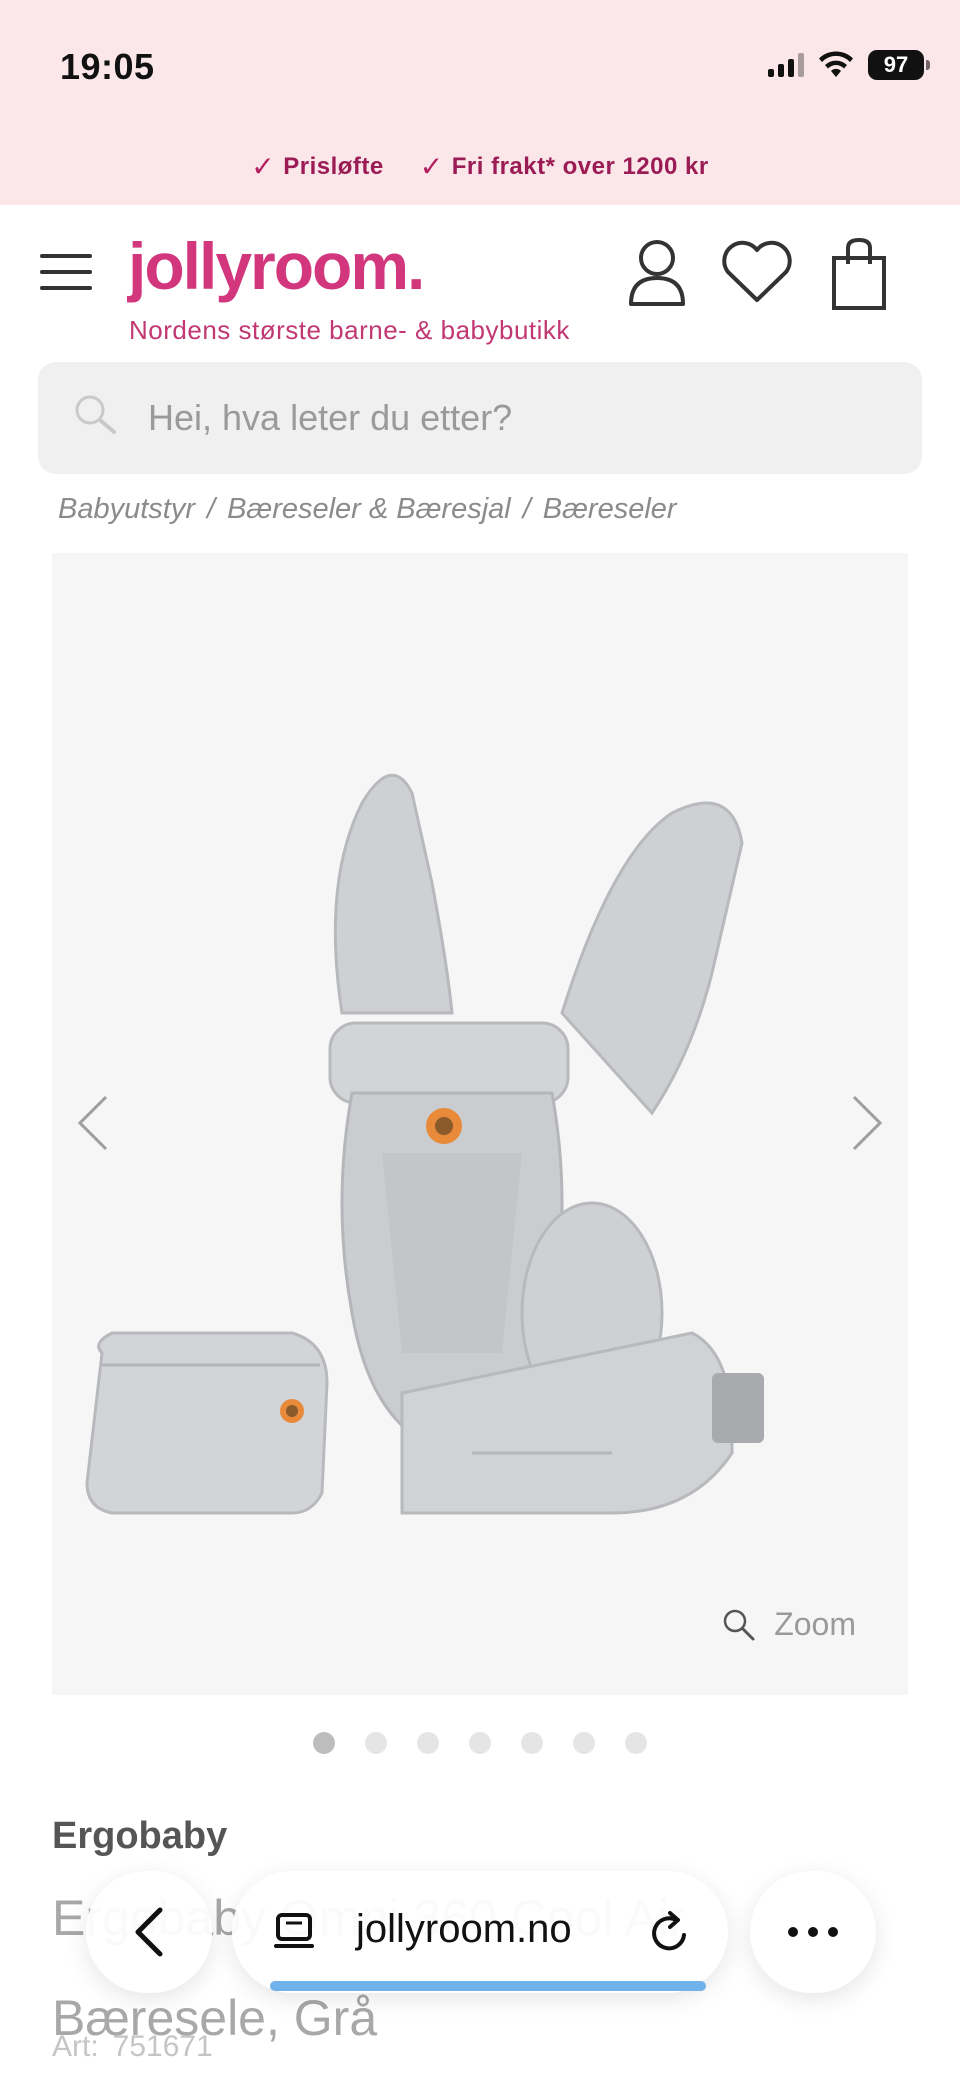  Describe the element at coordinates (349, 330) in the screenshot. I see `tagline: Nordens største barne- & babybutikk` at that location.